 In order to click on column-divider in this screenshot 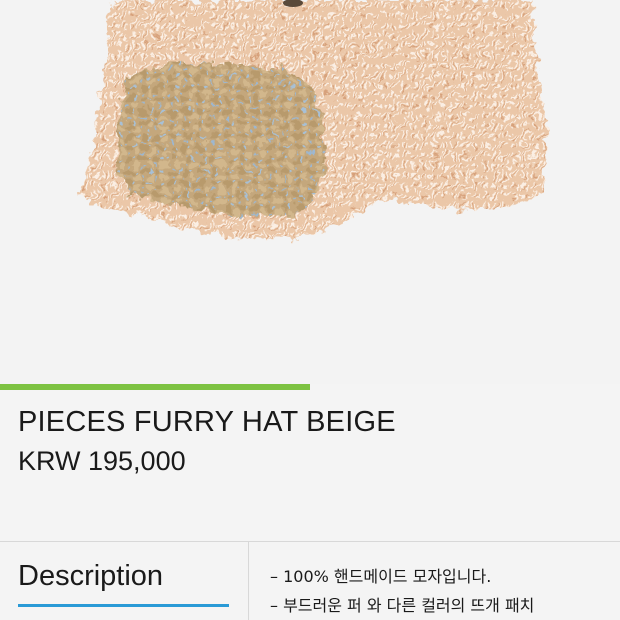, I will do `click(248, 581)`.